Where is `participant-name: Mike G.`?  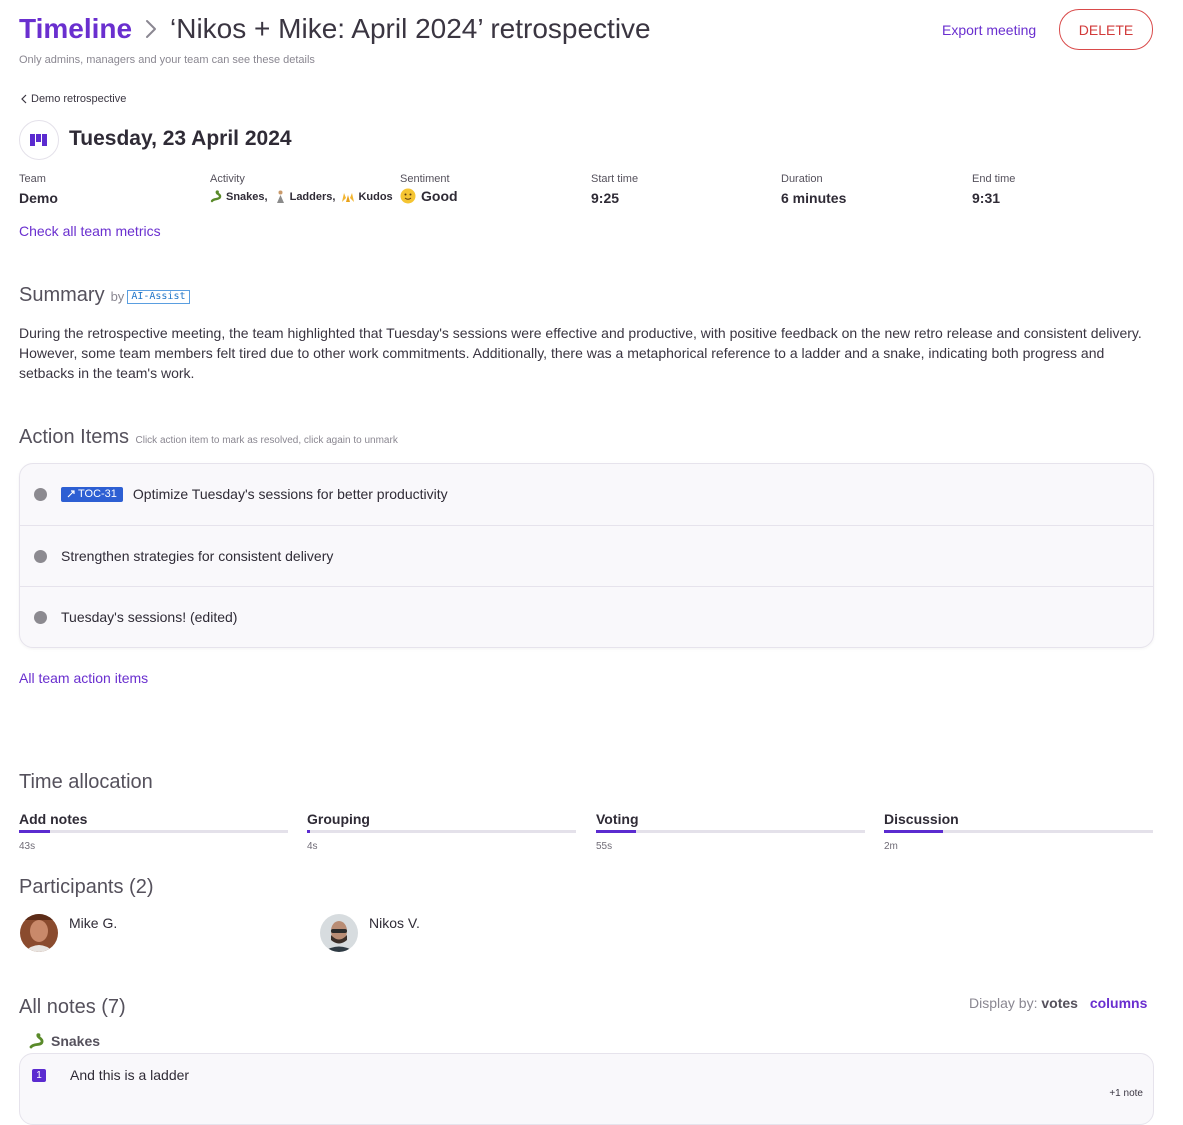
participant-name: Mike G. is located at coordinates (93, 923).